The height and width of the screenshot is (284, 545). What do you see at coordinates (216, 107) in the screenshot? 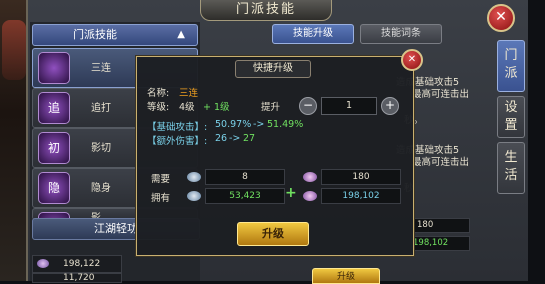
I see `level-plus: + 1级` at bounding box center [216, 107].